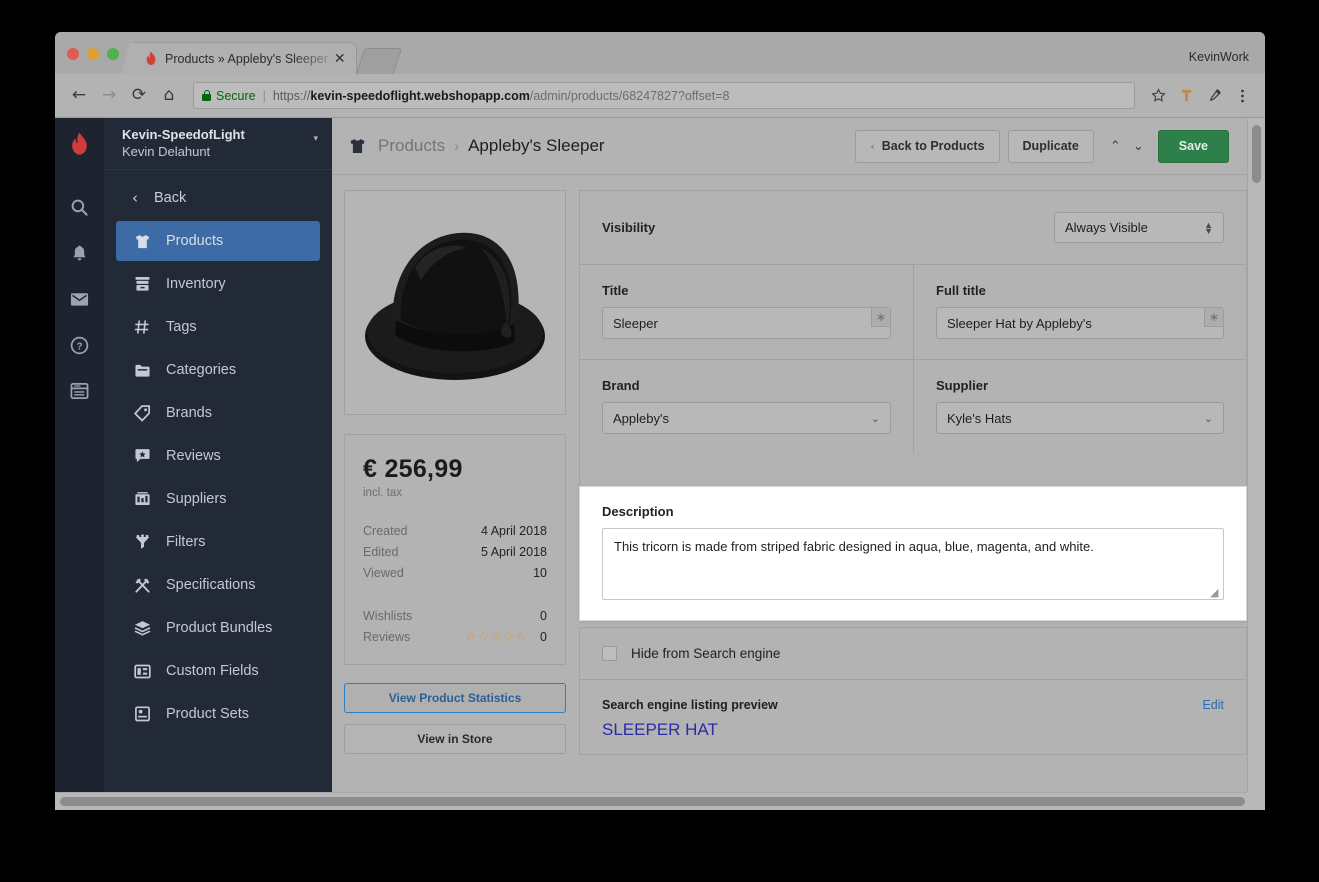 The height and width of the screenshot is (882, 1319). Describe the element at coordinates (315, 139) in the screenshot. I see `chevron-down-icon: ▾` at that location.